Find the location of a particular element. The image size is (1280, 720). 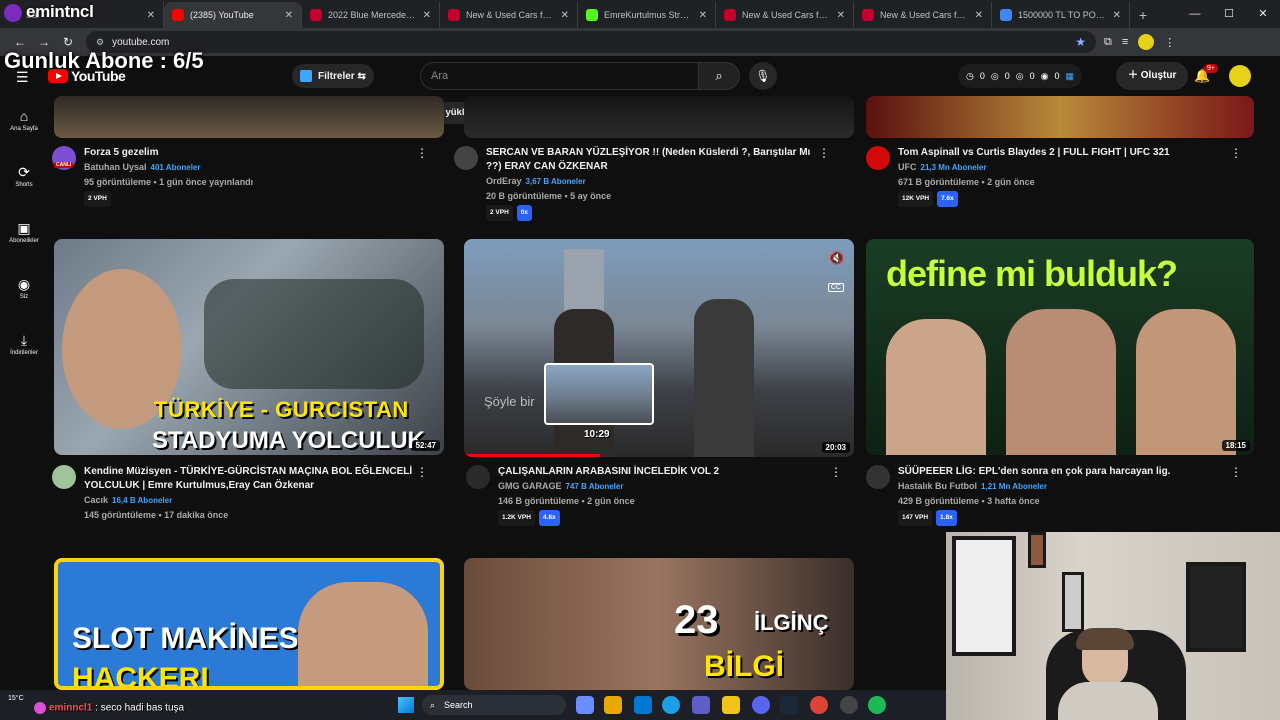

browser-tab: 1500000 TL TO POUD - G ✕ is located at coordinates (1061, 15).